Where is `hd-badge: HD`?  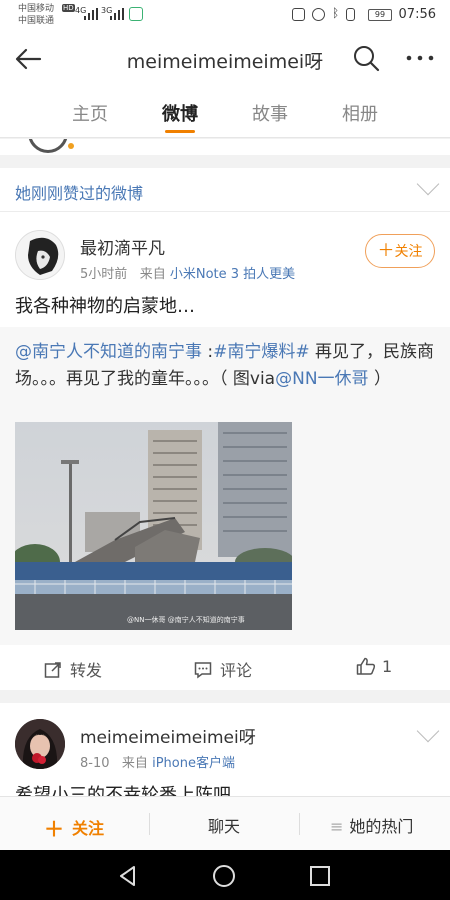 hd-badge: HD is located at coordinates (68, 8).